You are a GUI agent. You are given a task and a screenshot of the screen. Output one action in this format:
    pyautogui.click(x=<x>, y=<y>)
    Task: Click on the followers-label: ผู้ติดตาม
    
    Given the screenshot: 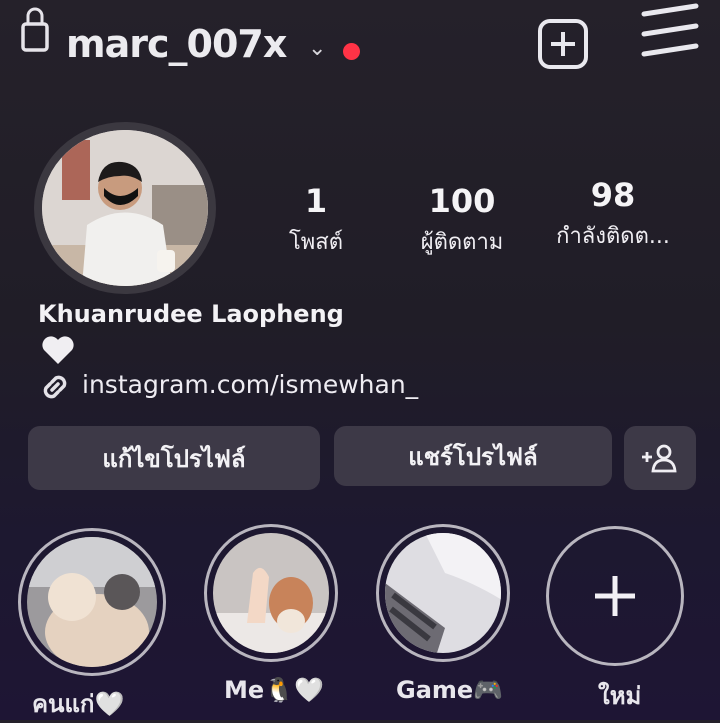 What is the action you would take?
    pyautogui.click(x=462, y=242)
    